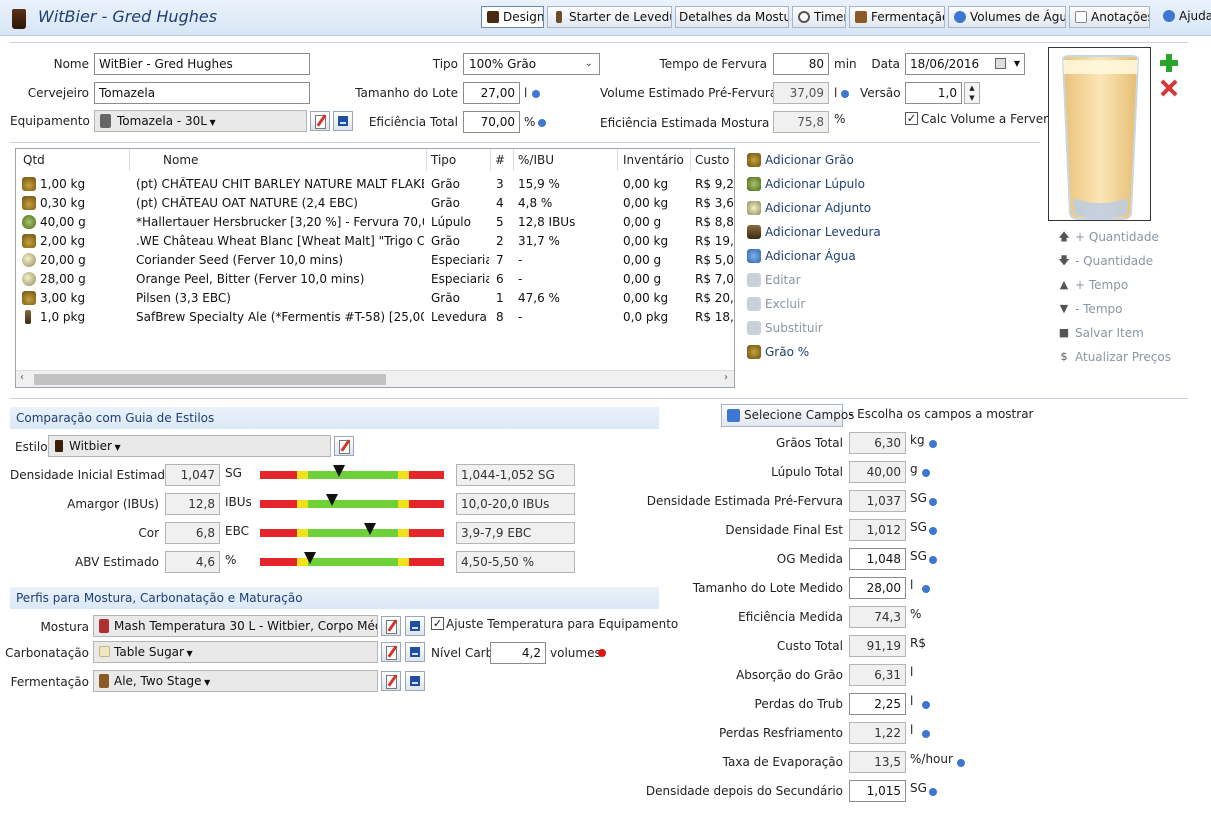 Image resolution: width=1211 pixels, height=830 pixels. I want to click on arrow-up-action: 🡅 + Quantidade, so click(1107, 237).